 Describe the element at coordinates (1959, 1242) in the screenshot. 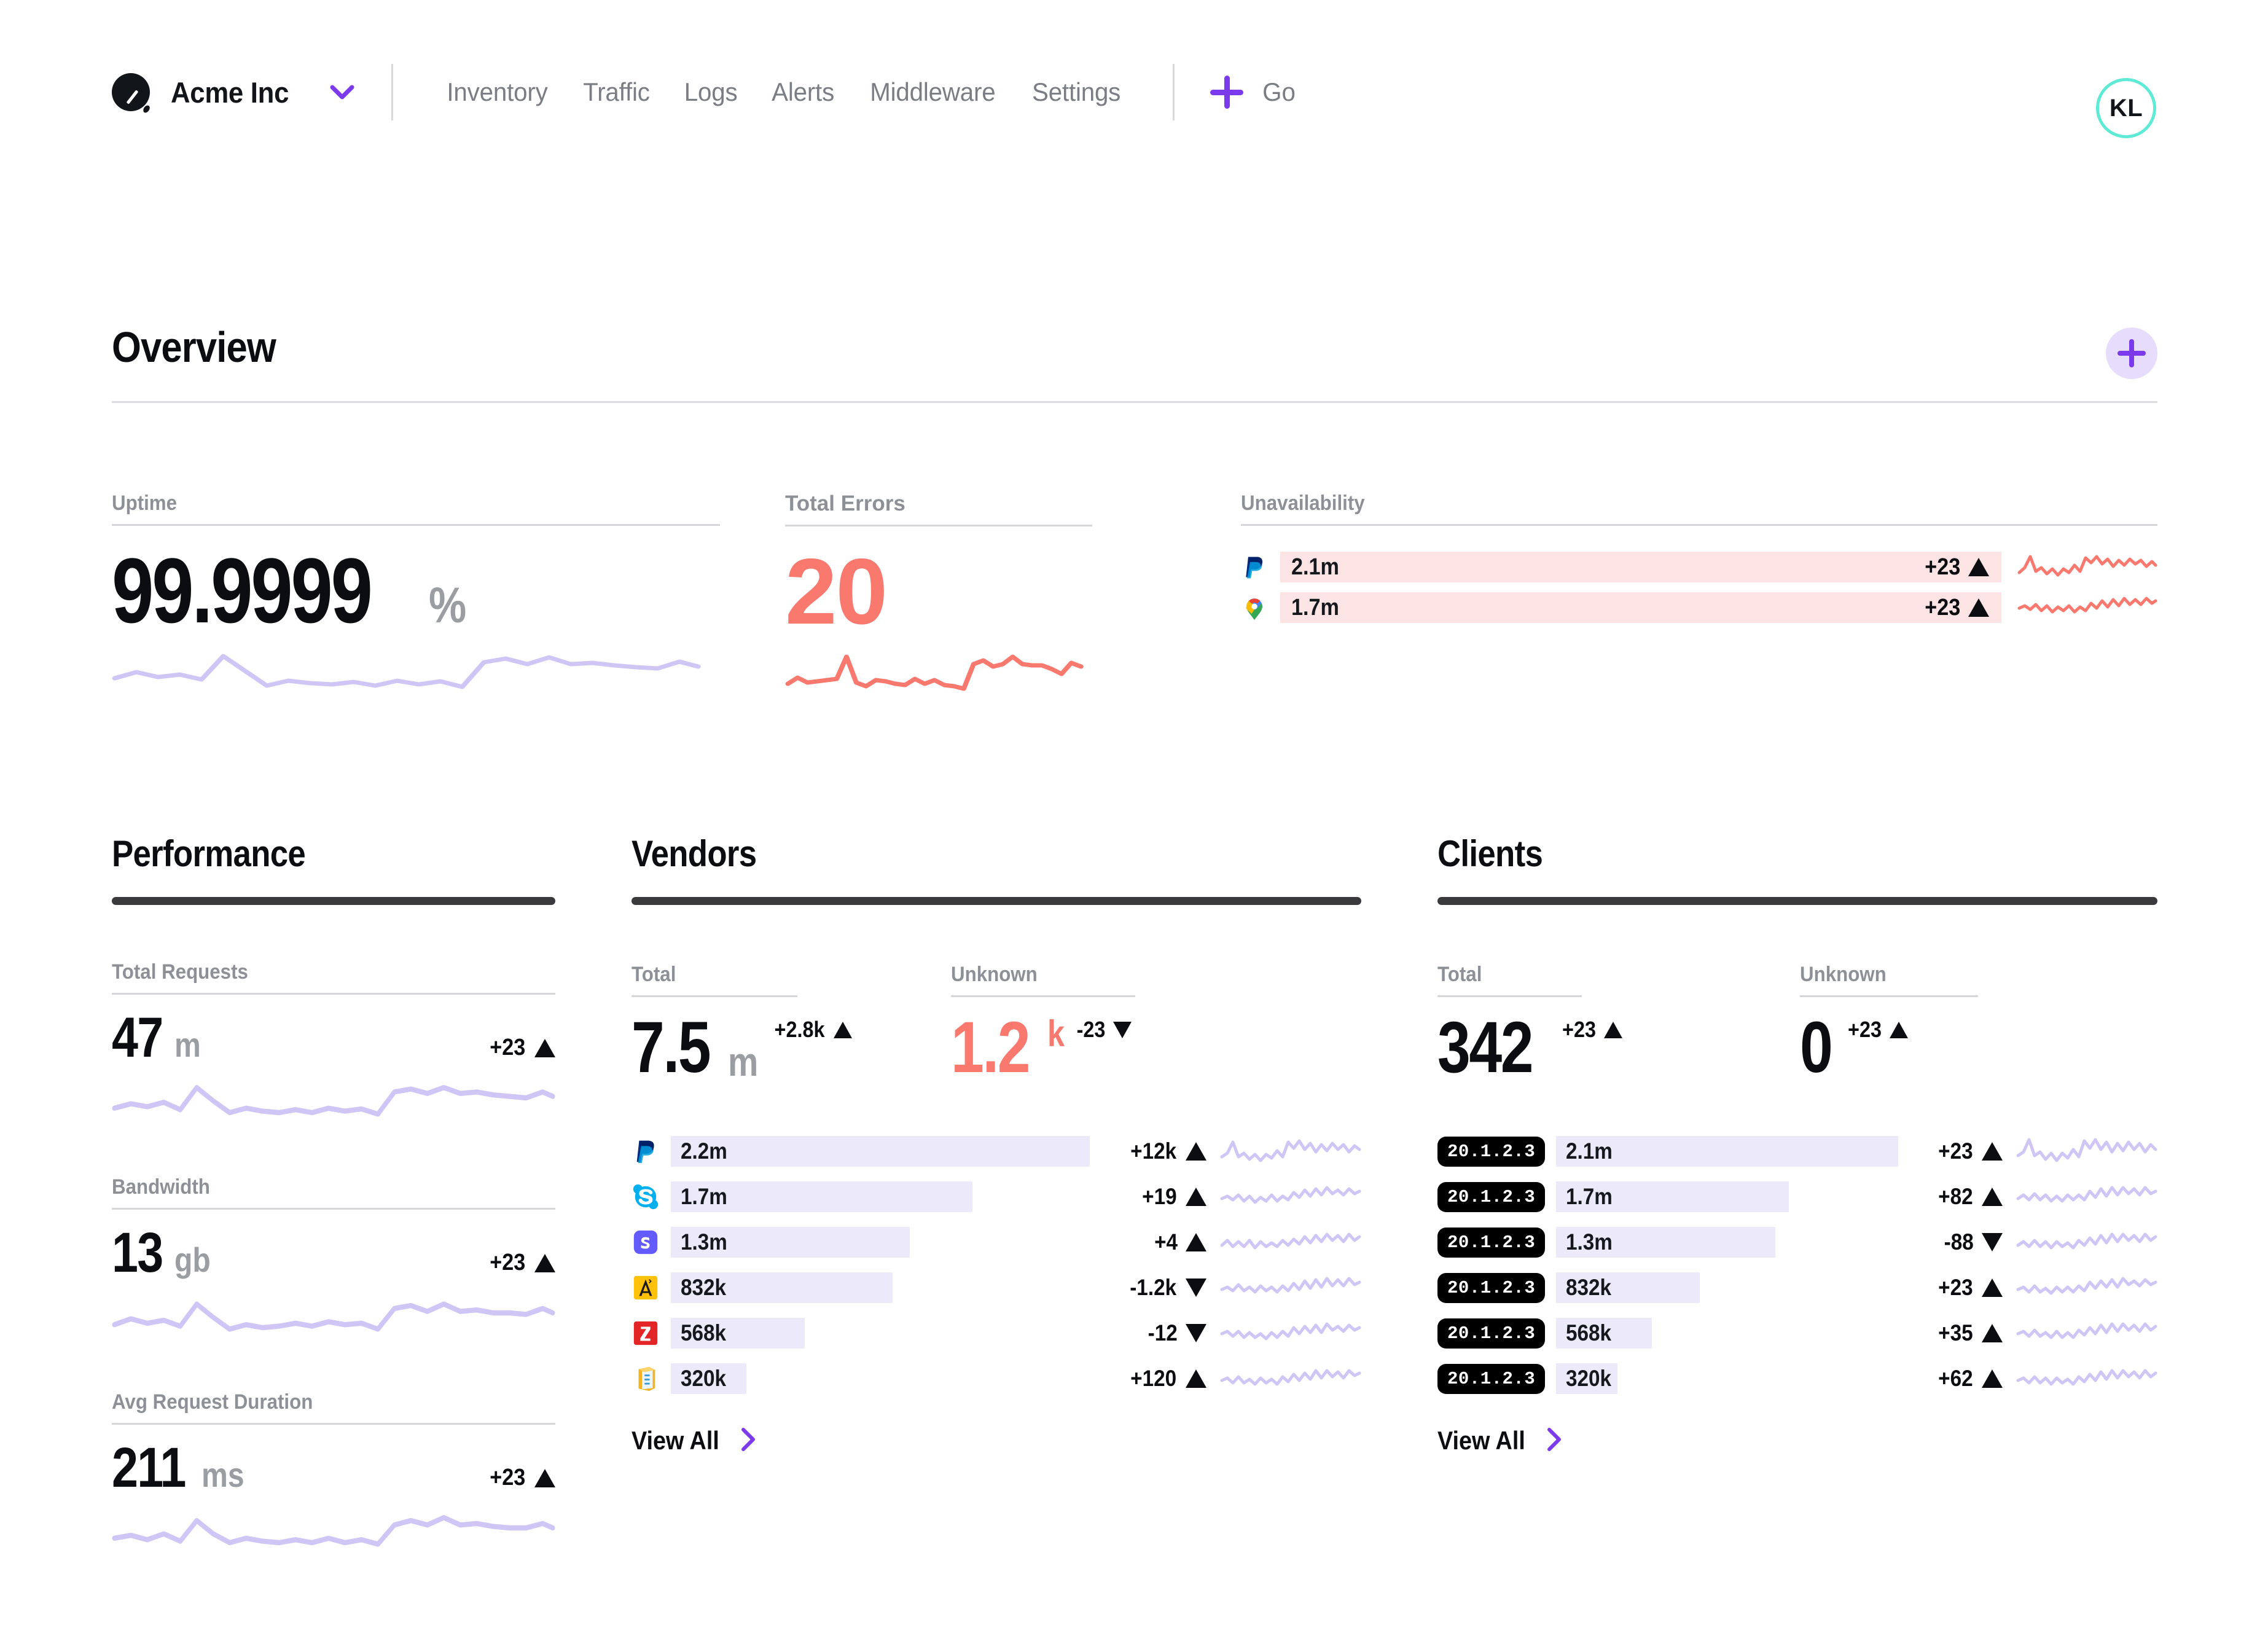

I see `delta-value: -88` at that location.